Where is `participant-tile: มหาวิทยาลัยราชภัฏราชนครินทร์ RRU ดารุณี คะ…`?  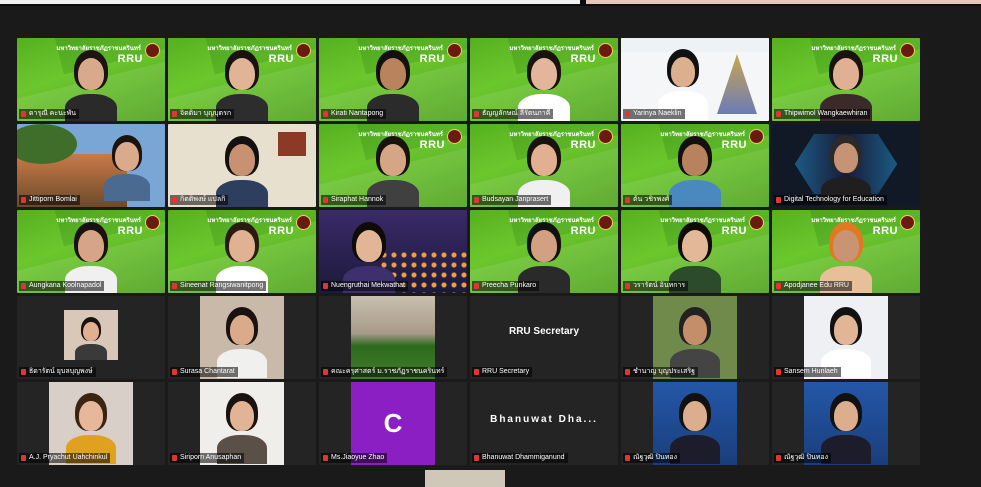
participant-tile: มหาวิทยาลัยราชภัฏราชนครินทร์ RRU ดารุณี คะ… is located at coordinates (91, 79).